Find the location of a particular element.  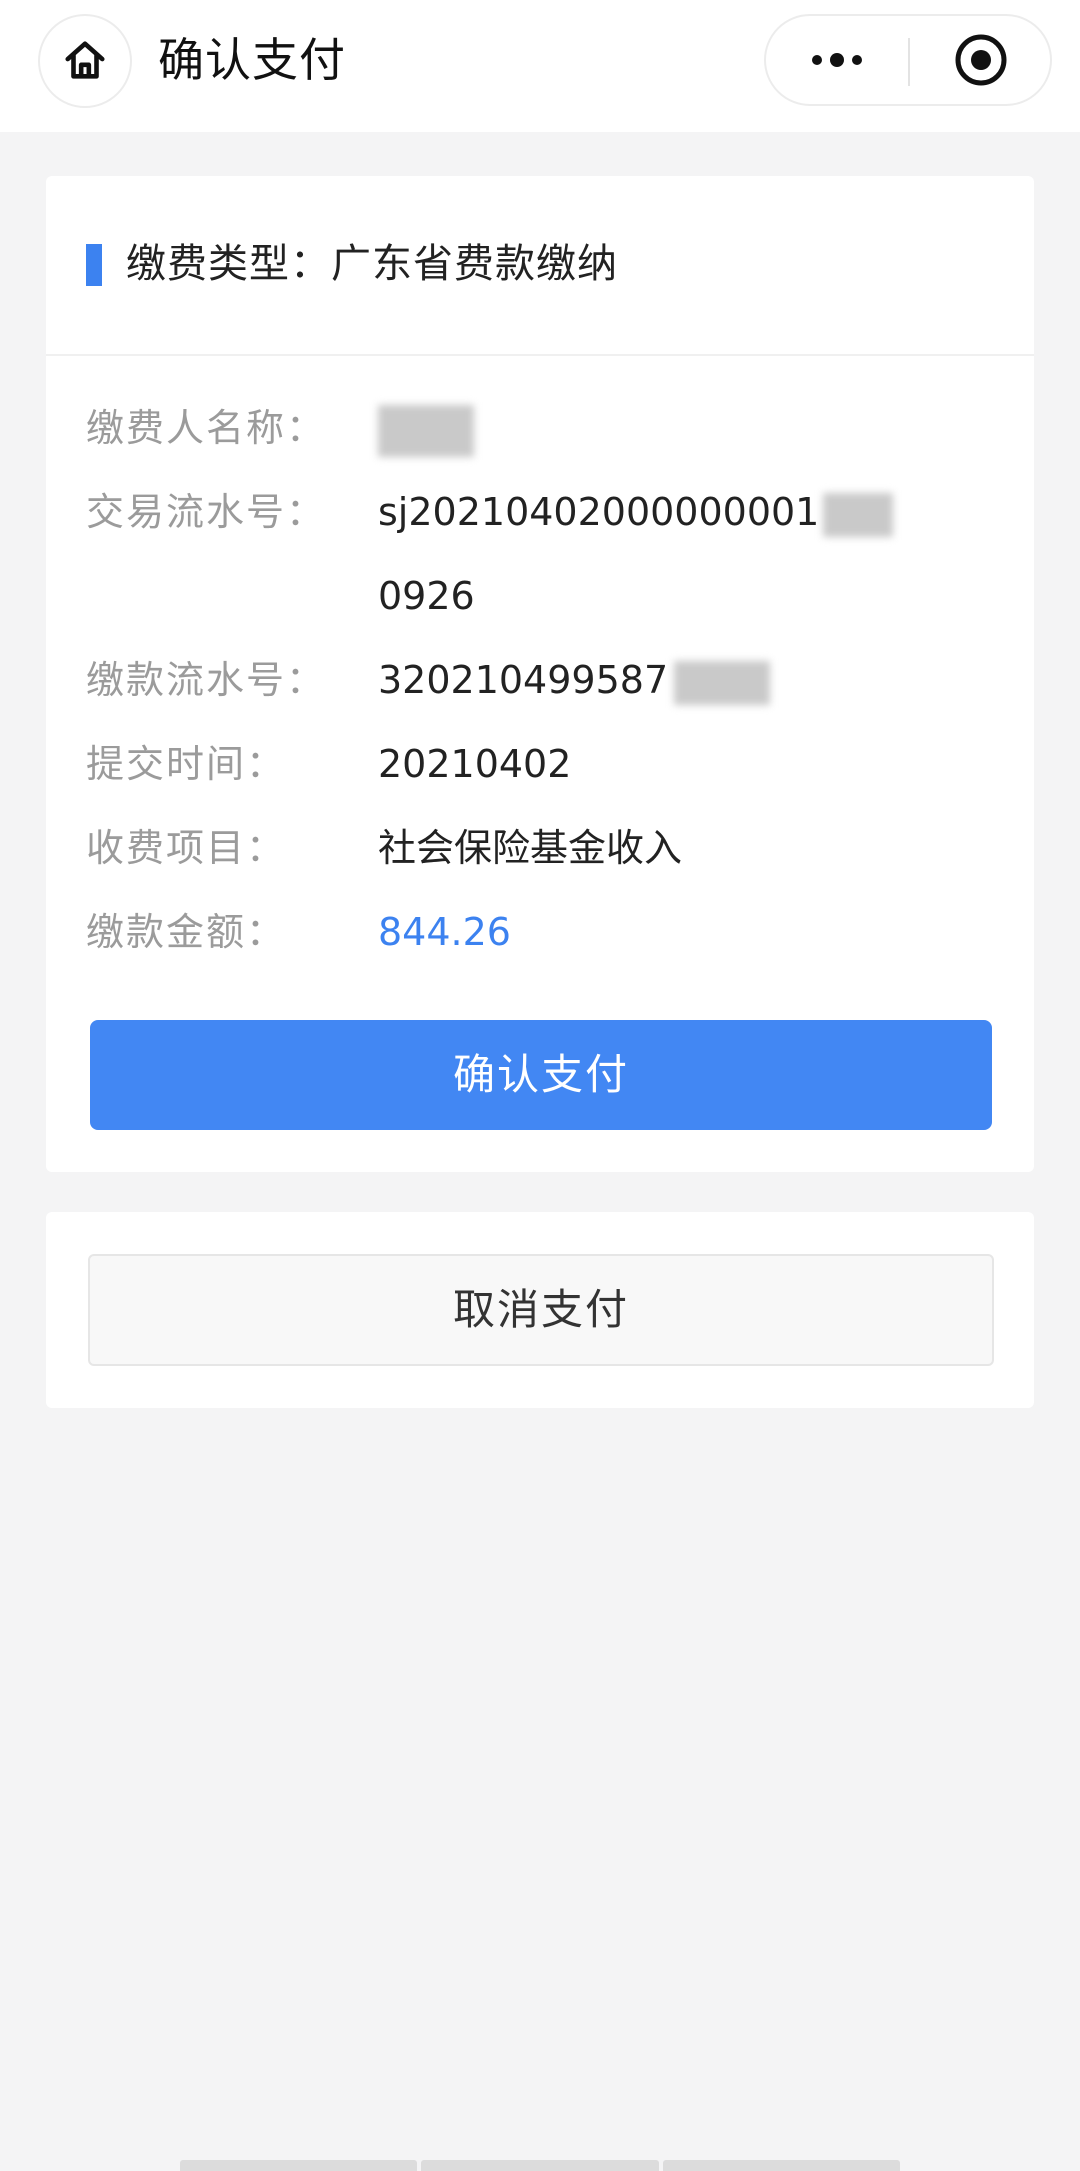

row-label: 收费项目： is located at coordinates (186, 848).